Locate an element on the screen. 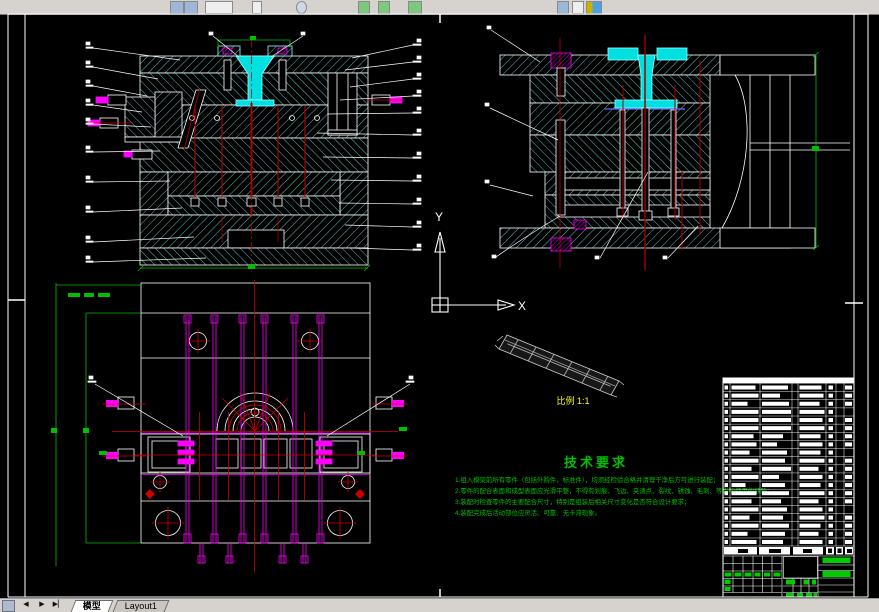  tab-nav-prev-button: ◀ is located at coordinates (26, 605).